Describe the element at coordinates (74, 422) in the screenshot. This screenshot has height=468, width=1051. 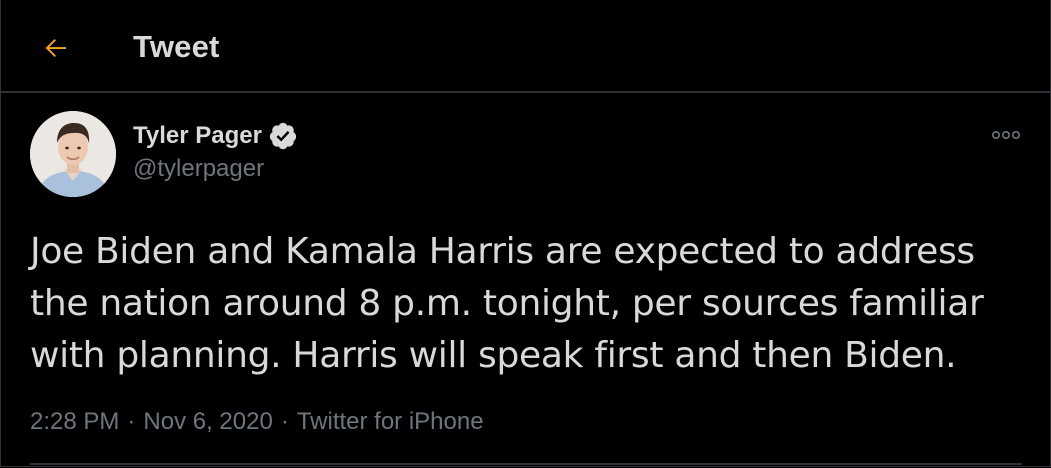
I see `tweet-time: 2:28 PM` at that location.